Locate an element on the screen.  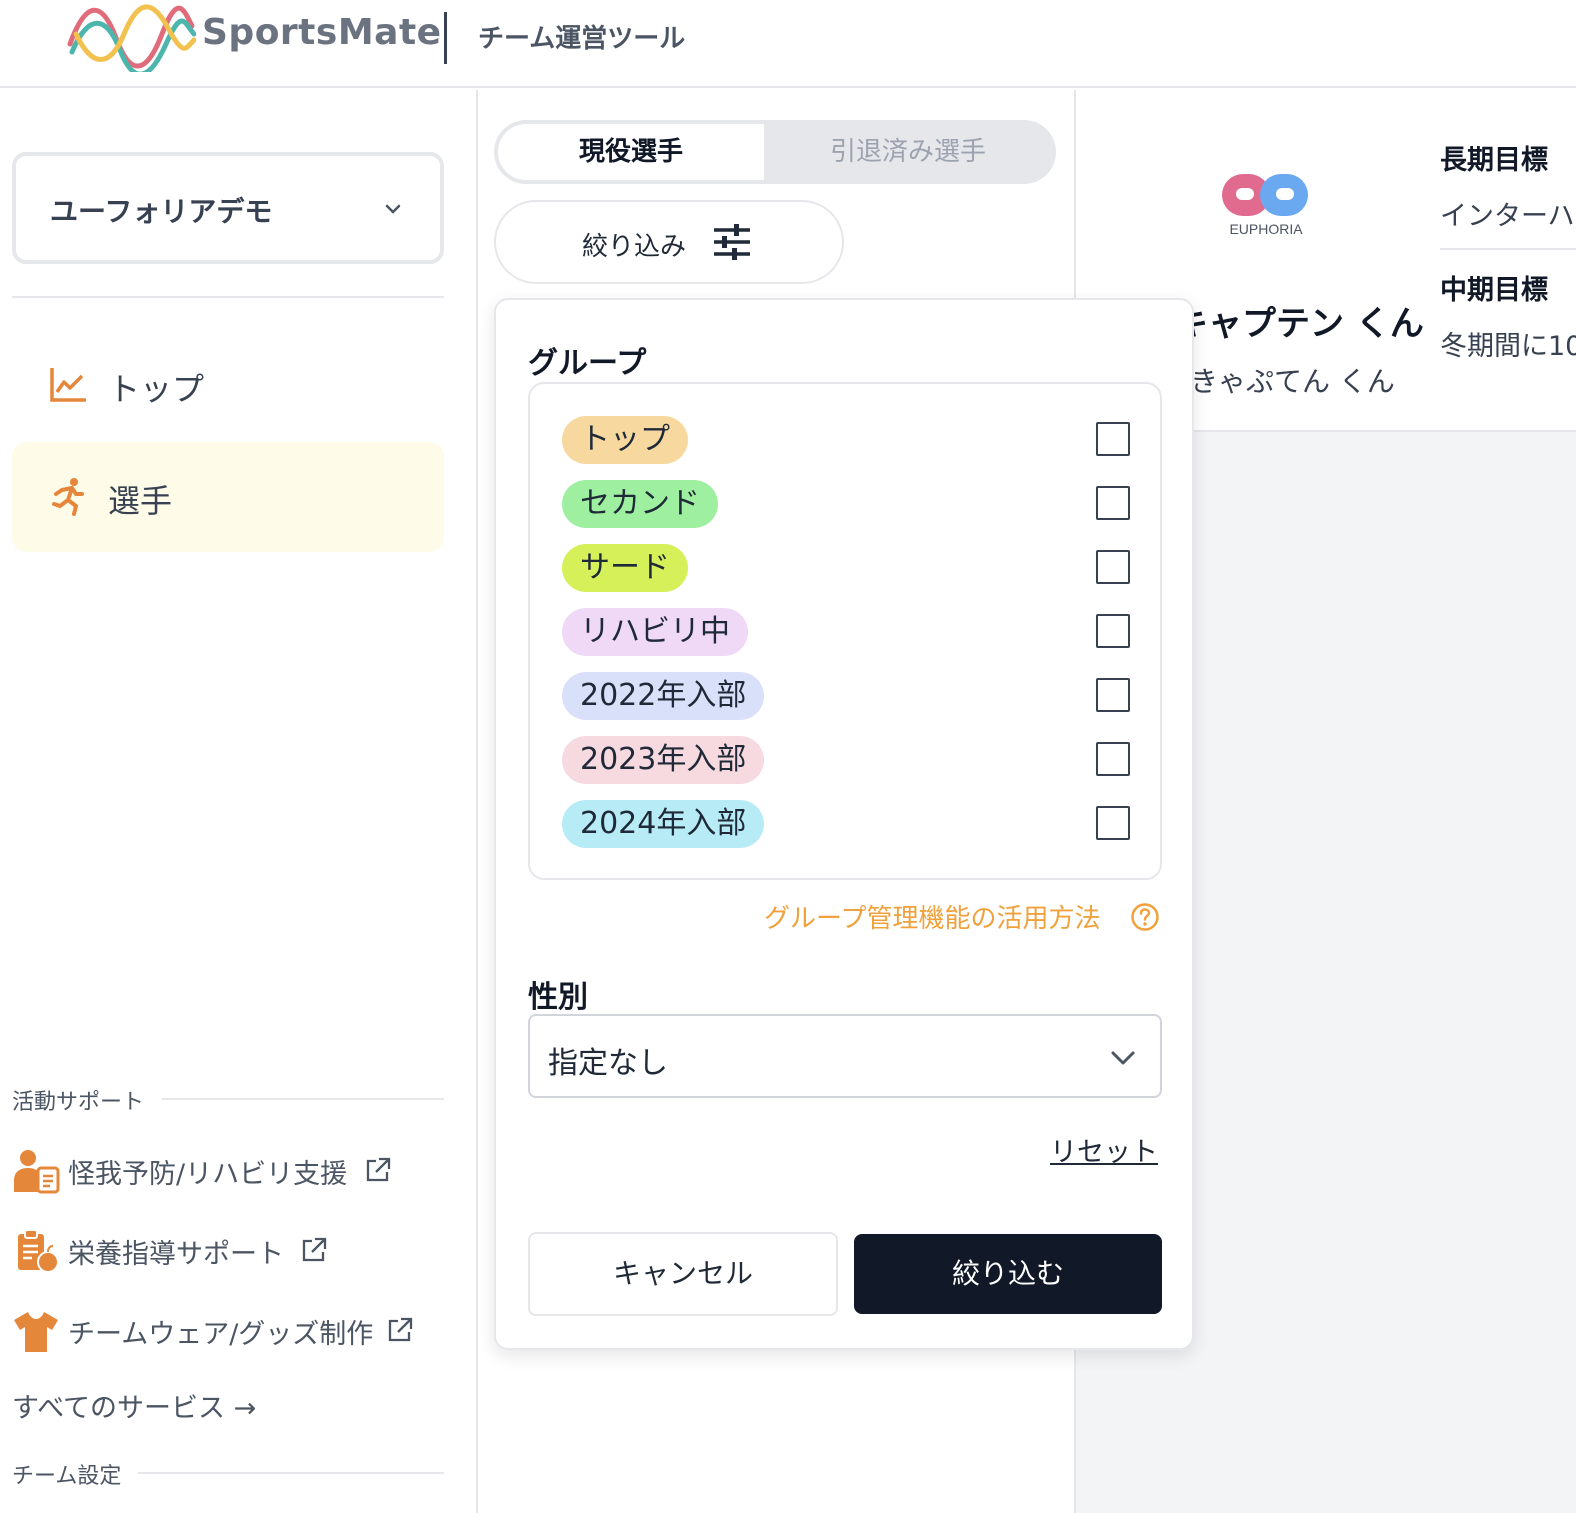
tab-retired-players: 引退済み選手 is located at coordinates (908, 152).